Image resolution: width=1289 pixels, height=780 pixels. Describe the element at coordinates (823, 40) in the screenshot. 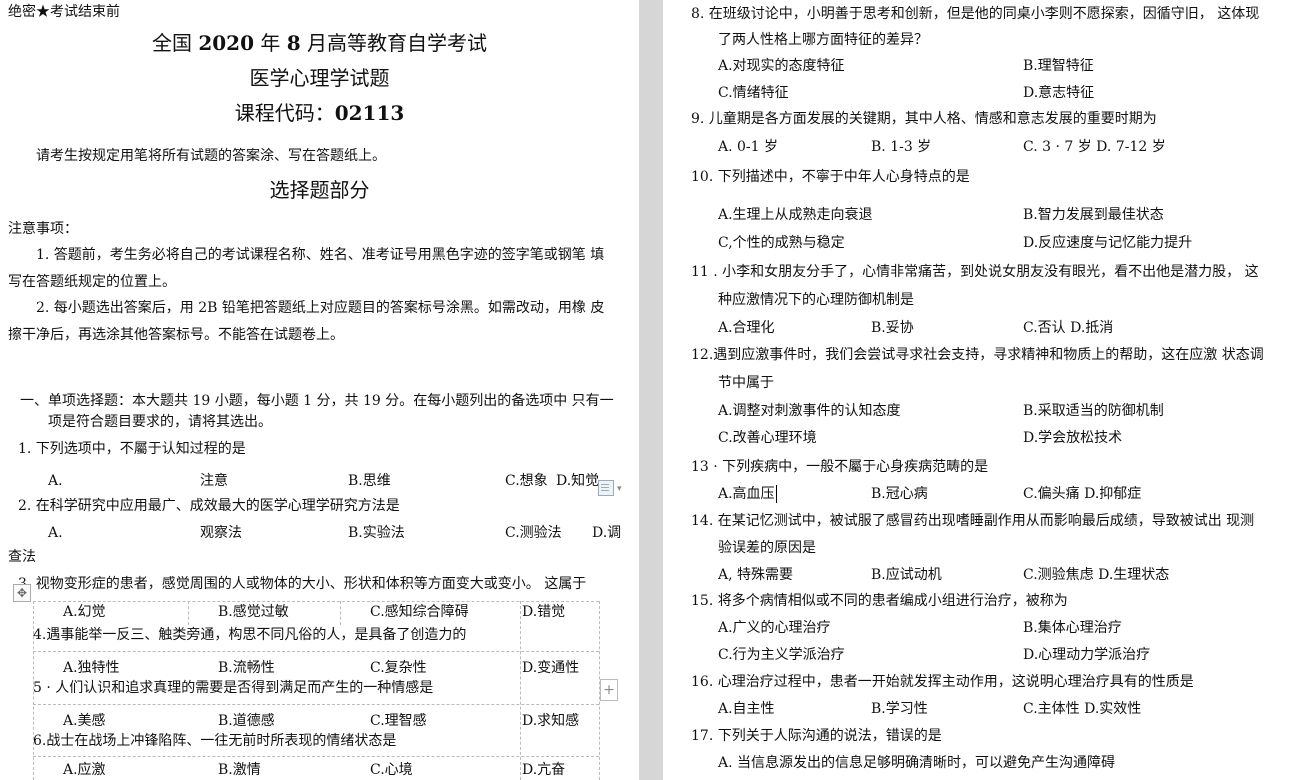

I see `question-8-line-2: 了两人性格上哪方面特征的差异？` at that location.